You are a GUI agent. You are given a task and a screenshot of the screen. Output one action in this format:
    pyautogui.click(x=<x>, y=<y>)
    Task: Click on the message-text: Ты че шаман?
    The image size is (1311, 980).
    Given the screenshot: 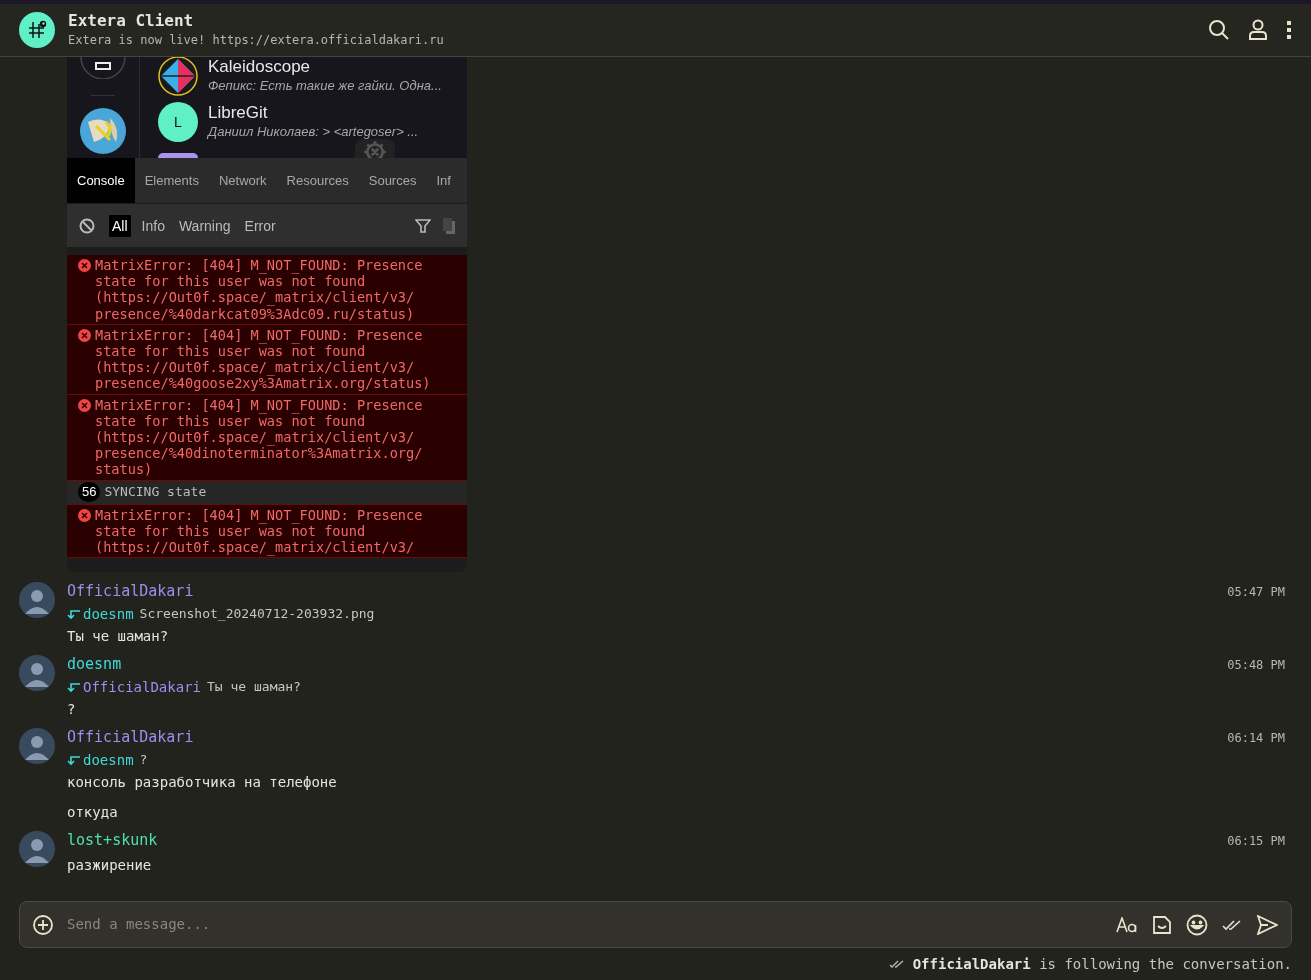 What is the action you would take?
    pyautogui.click(x=118, y=636)
    